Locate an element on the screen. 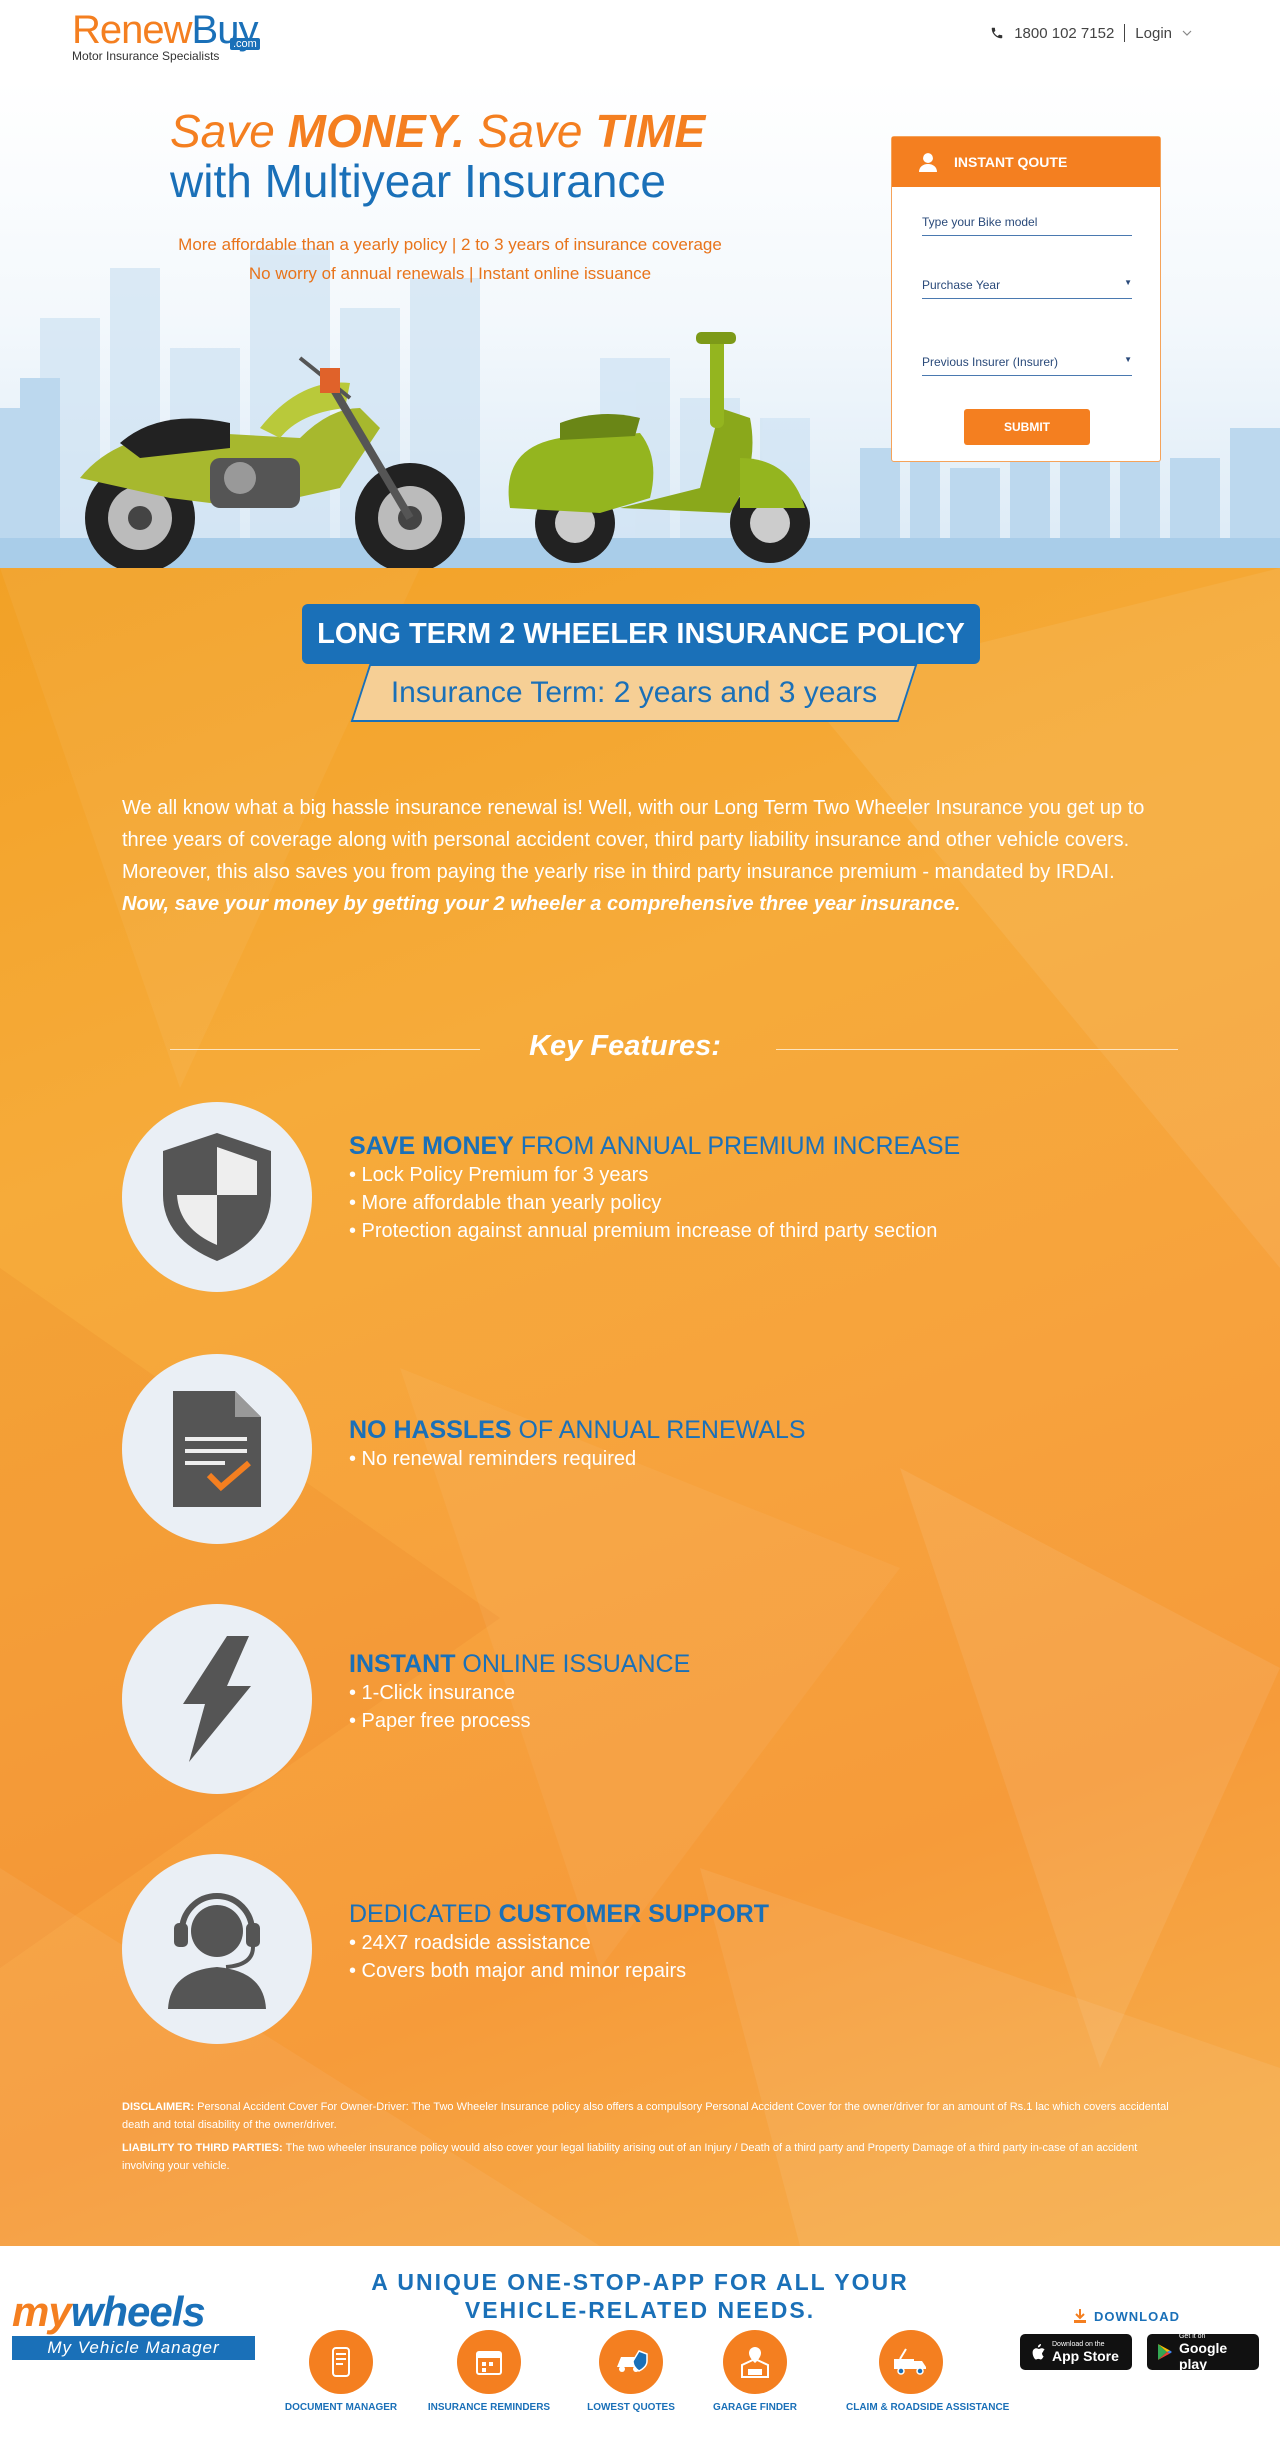 This screenshot has height=2440, width=1280. app-store-small: Download on the is located at coordinates (1078, 2344).